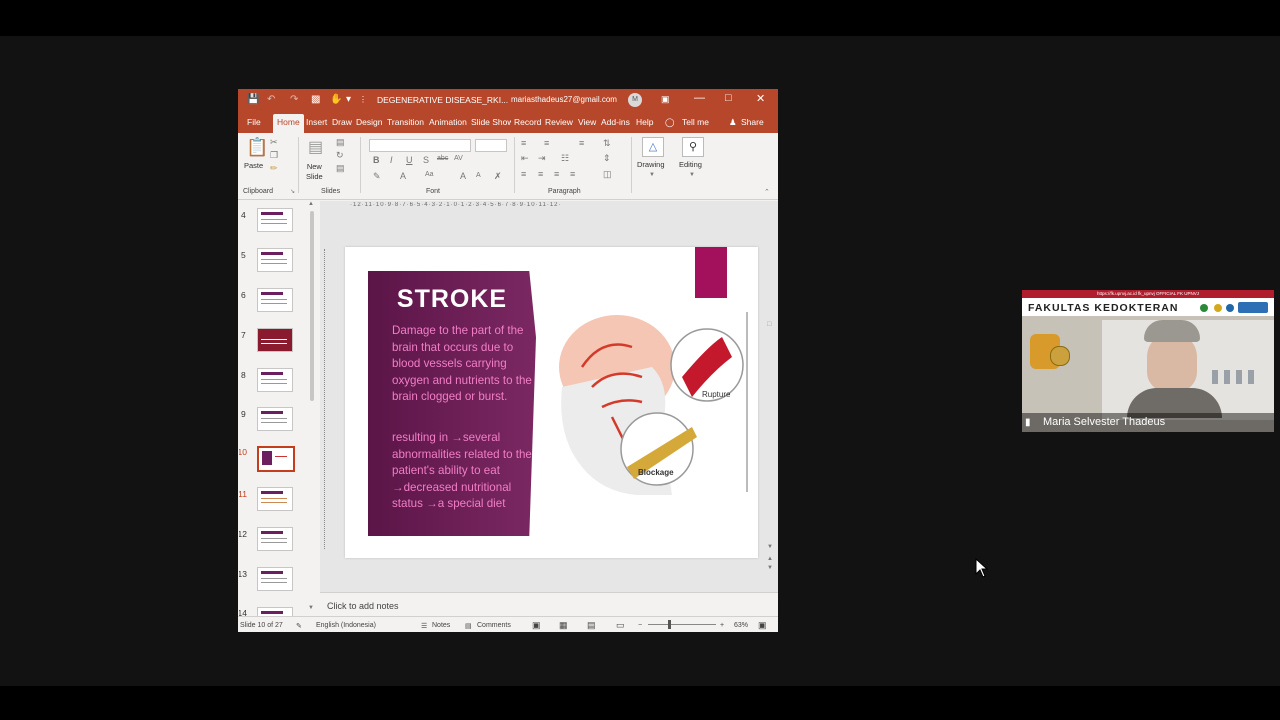  I want to click on layout-icon: ▤, so click(340, 142).